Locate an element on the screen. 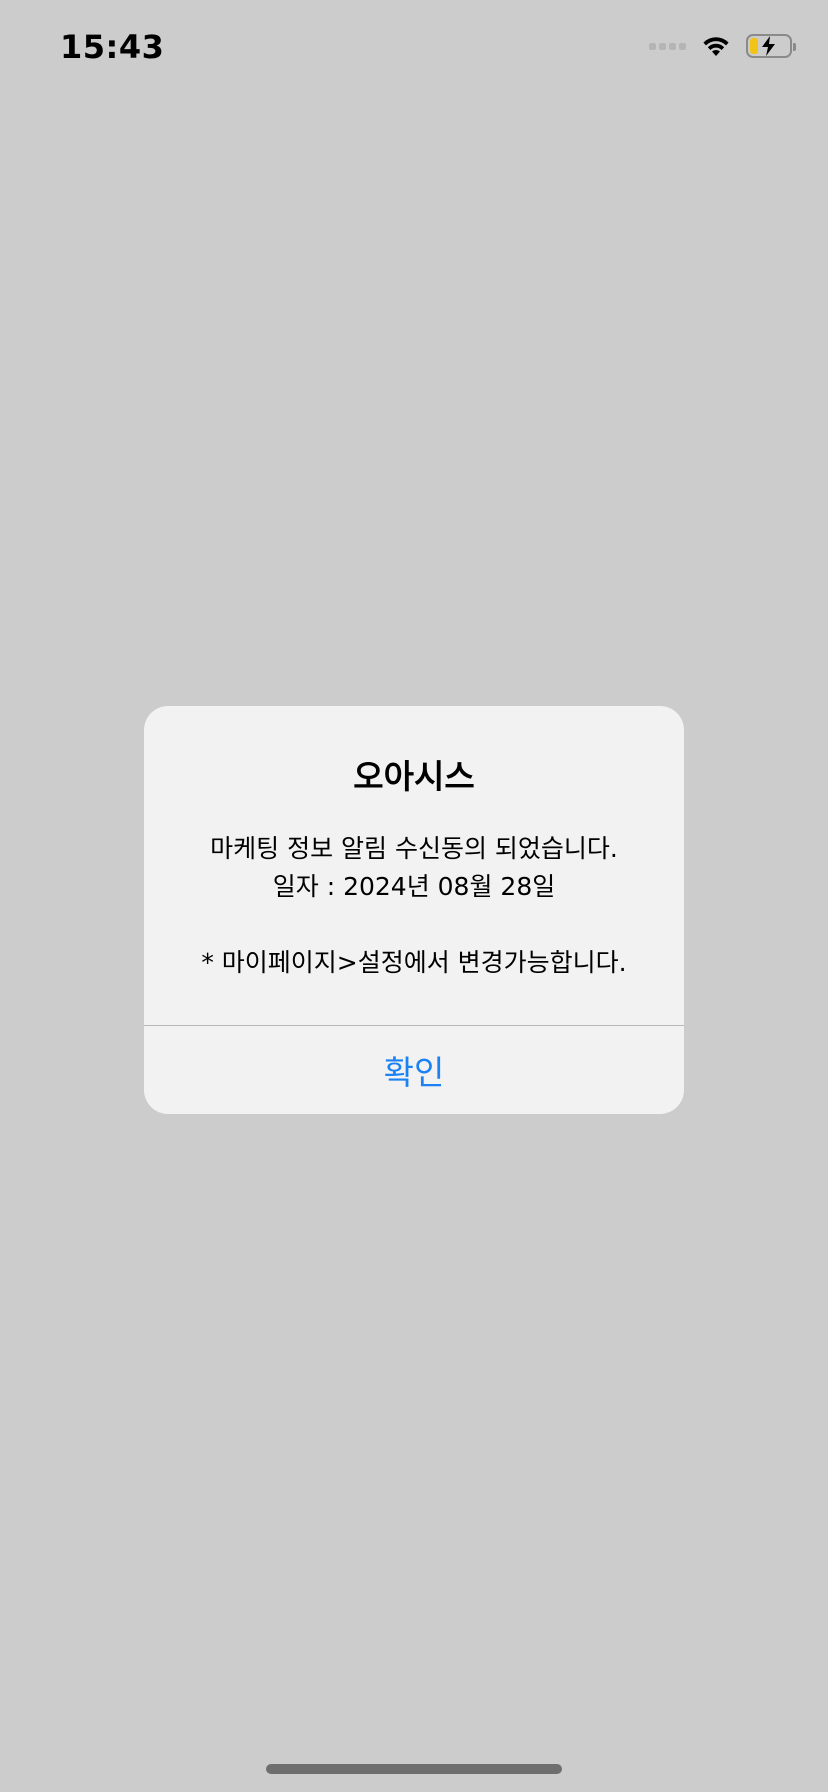 The width and height of the screenshot is (828, 1792). status-icons is located at coordinates (722, 46).